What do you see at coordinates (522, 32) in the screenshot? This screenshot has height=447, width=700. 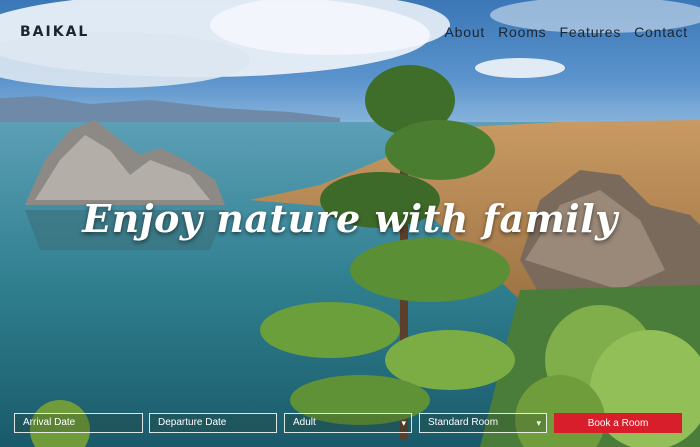 I see `nav-item-rooms: Rooms` at bounding box center [522, 32].